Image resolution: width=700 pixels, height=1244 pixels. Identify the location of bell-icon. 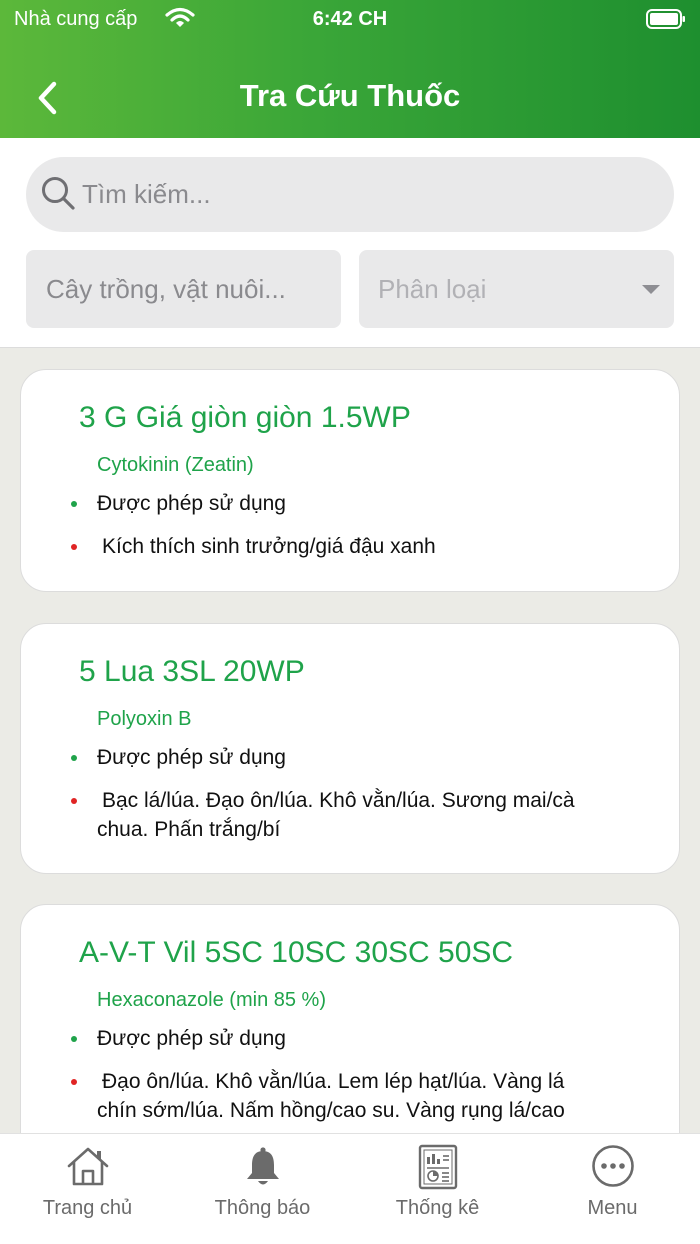
(262, 1166).